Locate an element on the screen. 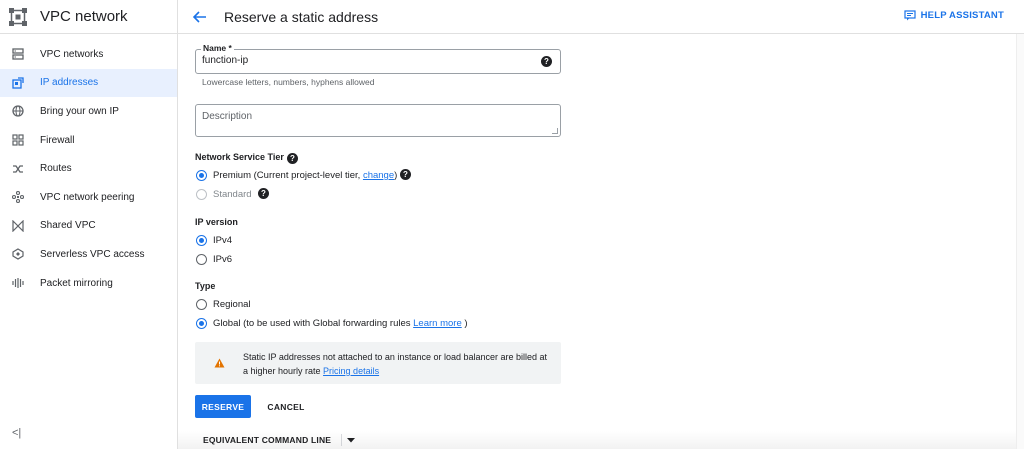 This screenshot has height=449, width=1024. sidebar-header: VPC network is located at coordinates (88, 17).